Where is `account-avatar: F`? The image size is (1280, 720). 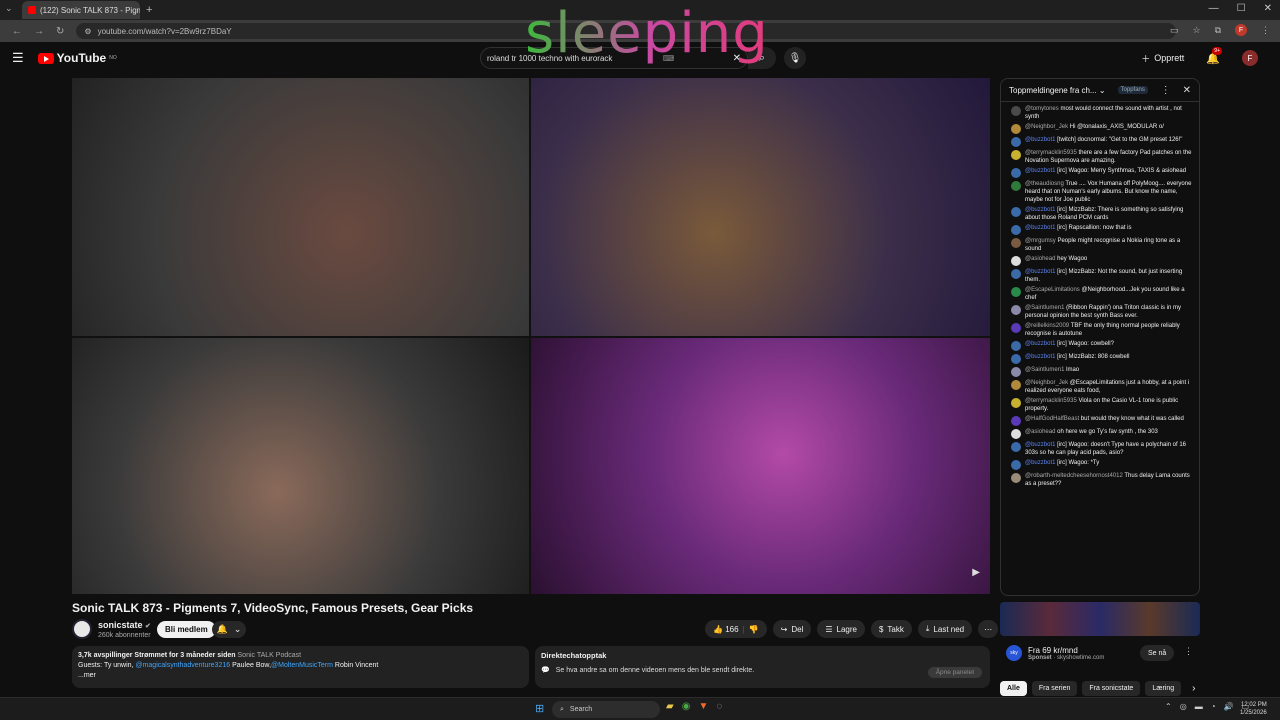 account-avatar: F is located at coordinates (1250, 58).